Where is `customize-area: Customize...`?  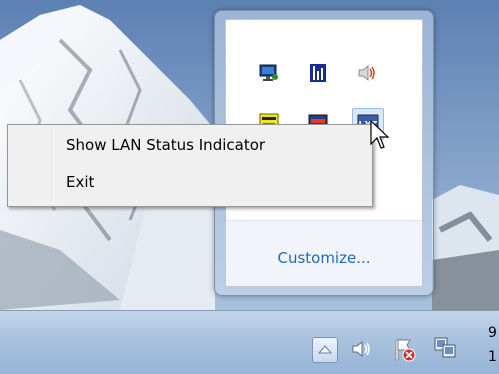
customize-area: Customize... is located at coordinates (324, 253).